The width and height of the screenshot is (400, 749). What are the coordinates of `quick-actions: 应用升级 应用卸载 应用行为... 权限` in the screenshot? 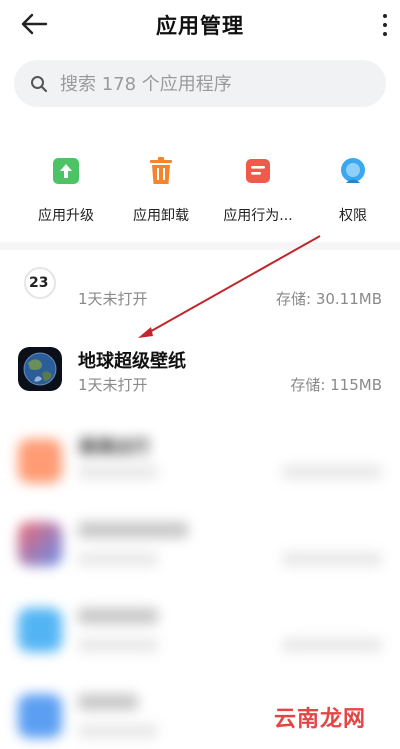 It's located at (200, 190).